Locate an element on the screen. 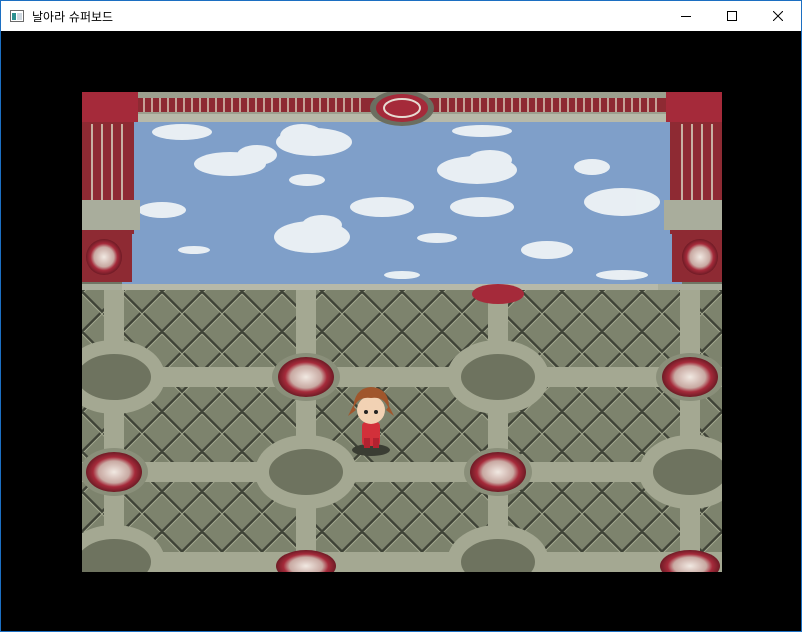 Image resolution: width=802 pixels, height=632 pixels. minimize-button is located at coordinates (686, 16).